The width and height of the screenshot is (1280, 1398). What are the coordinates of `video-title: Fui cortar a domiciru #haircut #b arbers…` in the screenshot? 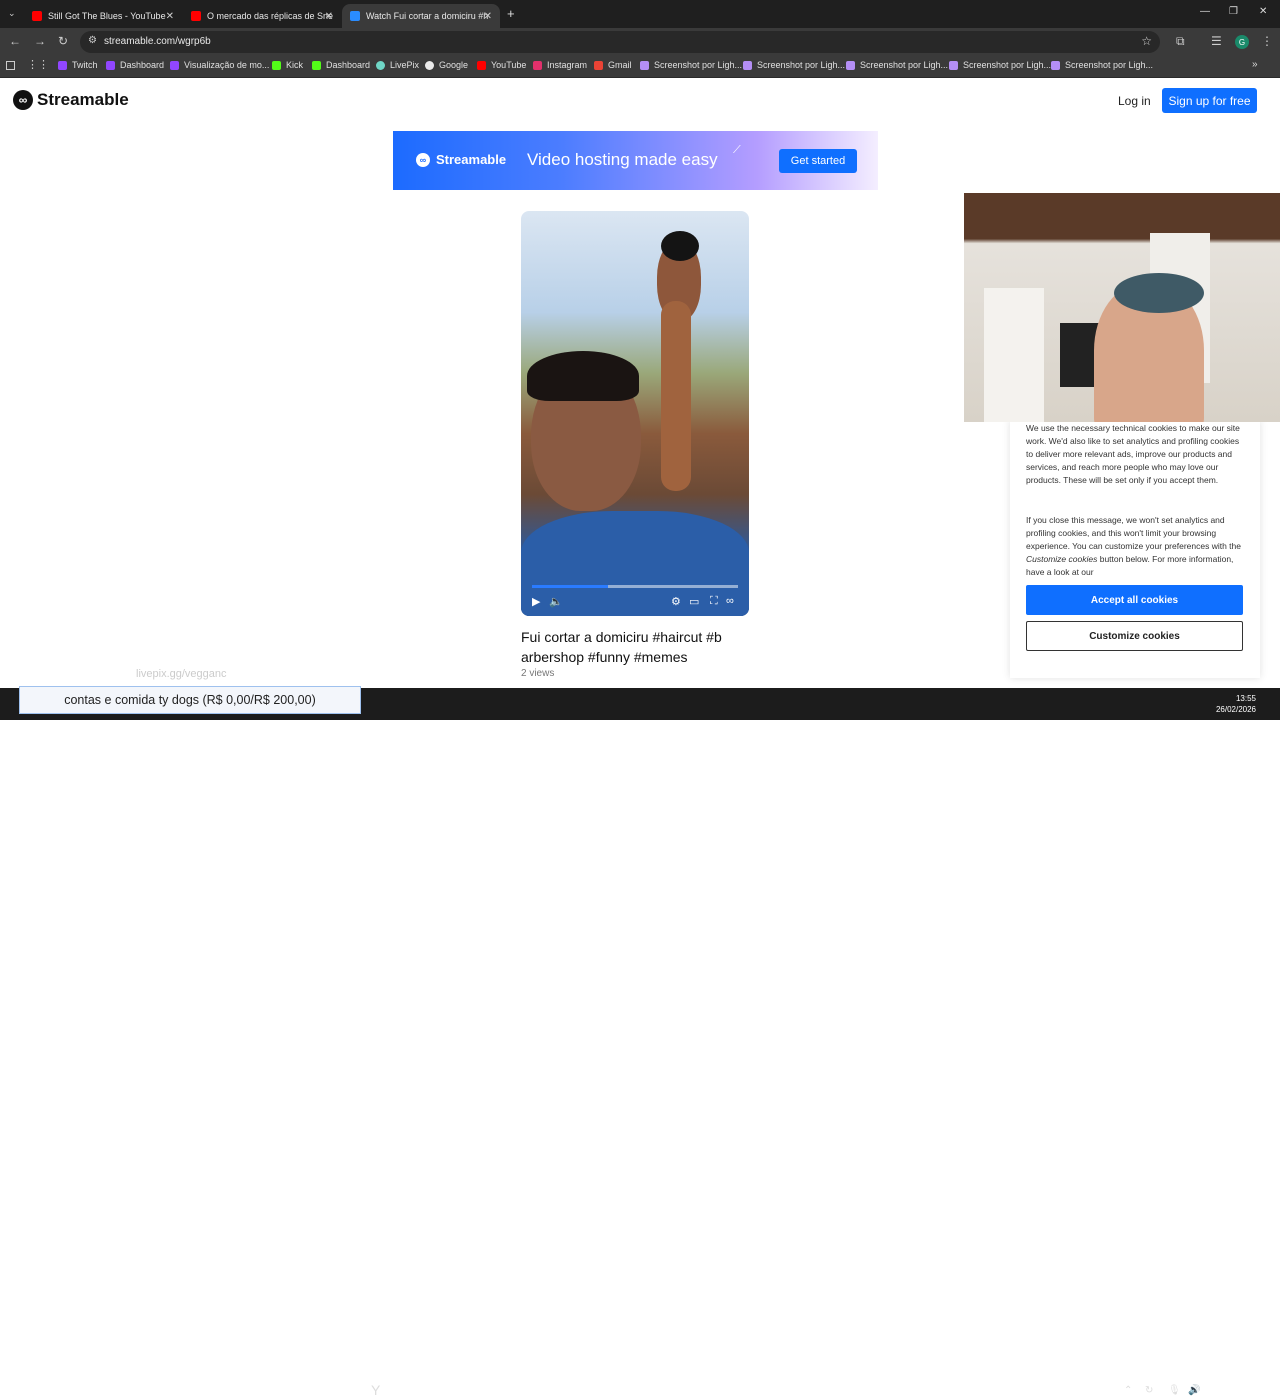 It's located at (621, 647).